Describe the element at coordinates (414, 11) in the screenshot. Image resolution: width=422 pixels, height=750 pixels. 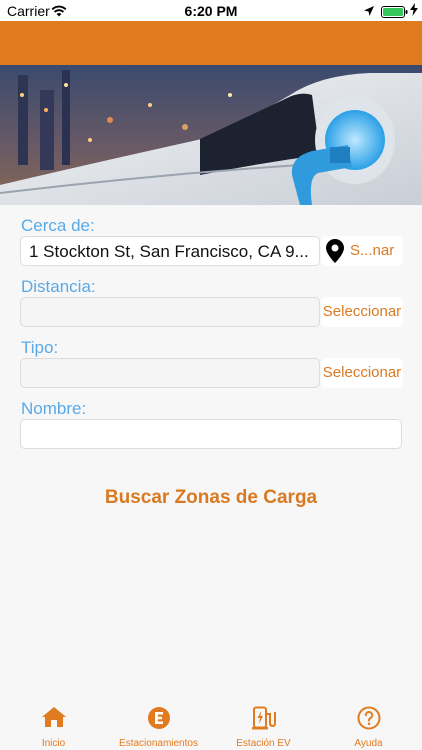
I see `charging-bolt-icon` at that location.